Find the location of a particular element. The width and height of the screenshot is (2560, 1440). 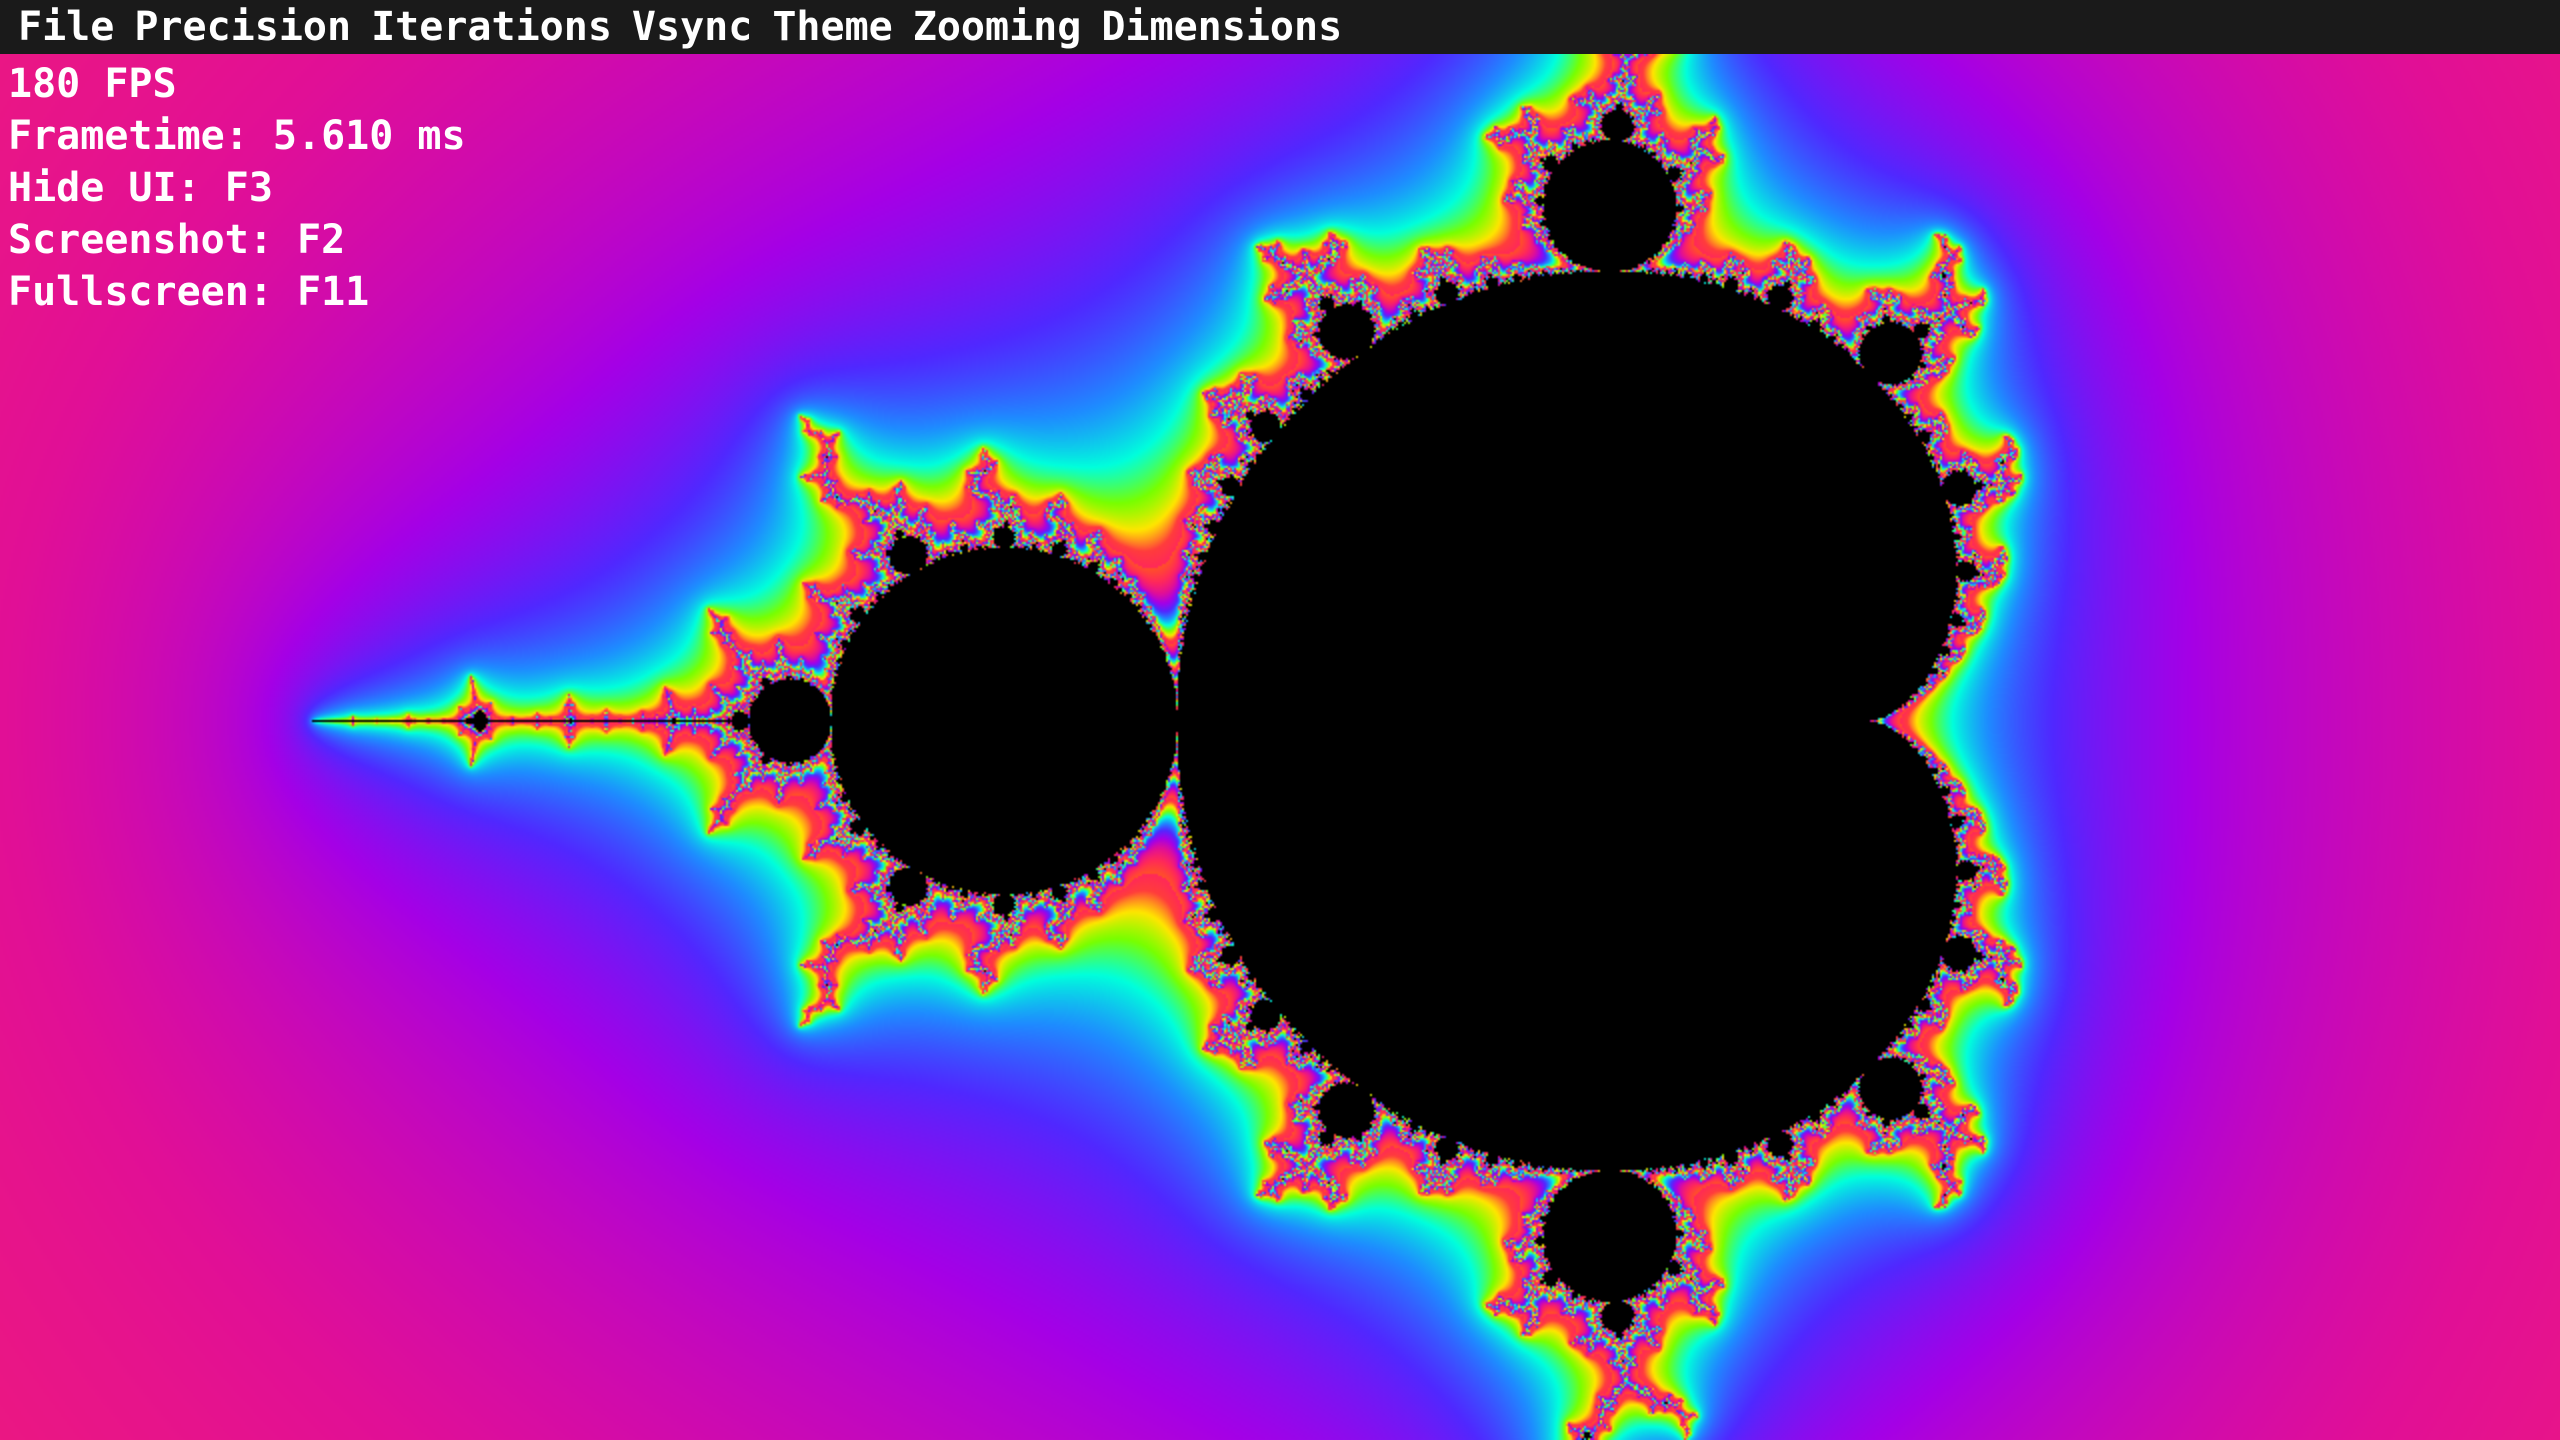

menu-dimensions: Dimensions is located at coordinates (1221, 27).